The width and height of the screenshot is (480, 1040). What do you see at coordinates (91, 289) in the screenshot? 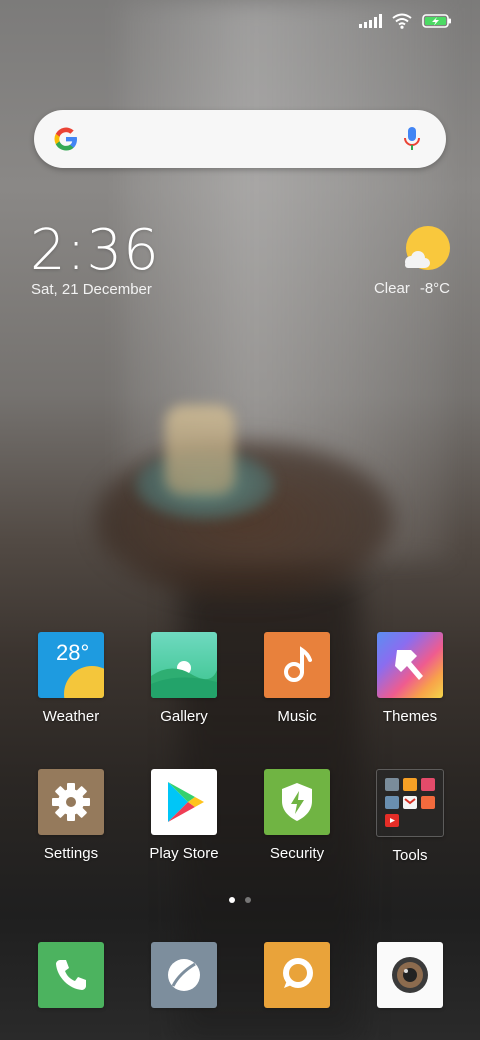
I see `clock-date: Sat, 21 December` at bounding box center [91, 289].